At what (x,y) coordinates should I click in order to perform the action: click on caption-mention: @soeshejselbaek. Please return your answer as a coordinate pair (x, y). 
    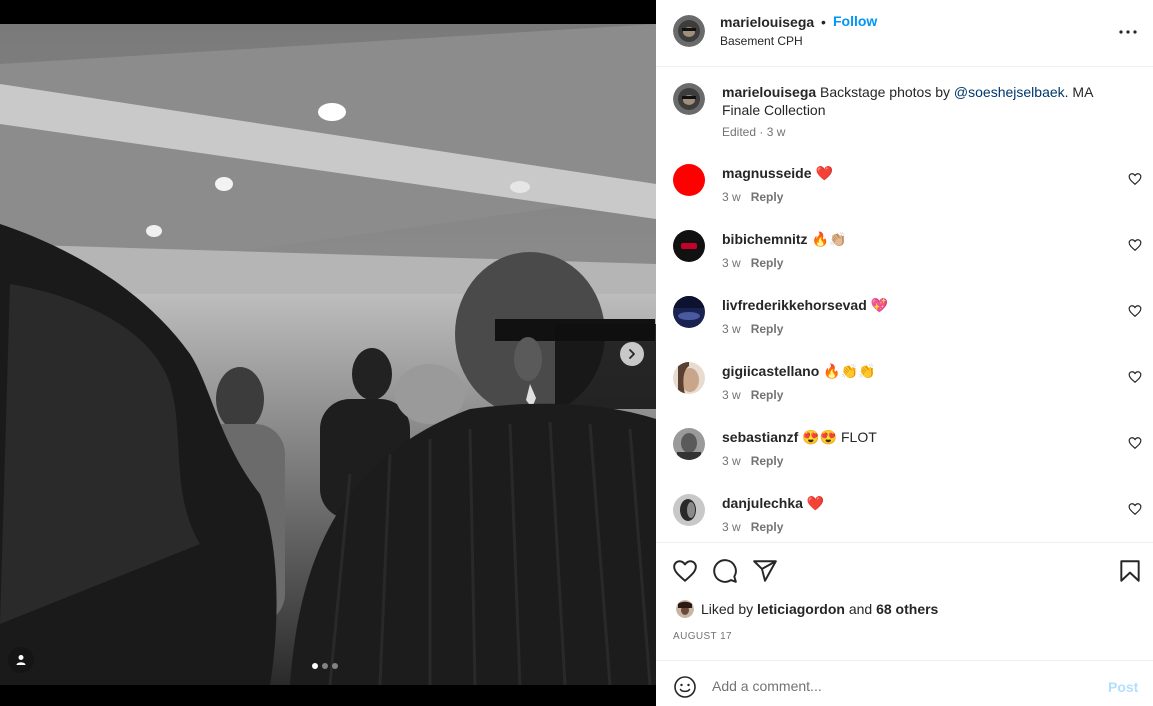
    Looking at the image, I should click on (1009, 92).